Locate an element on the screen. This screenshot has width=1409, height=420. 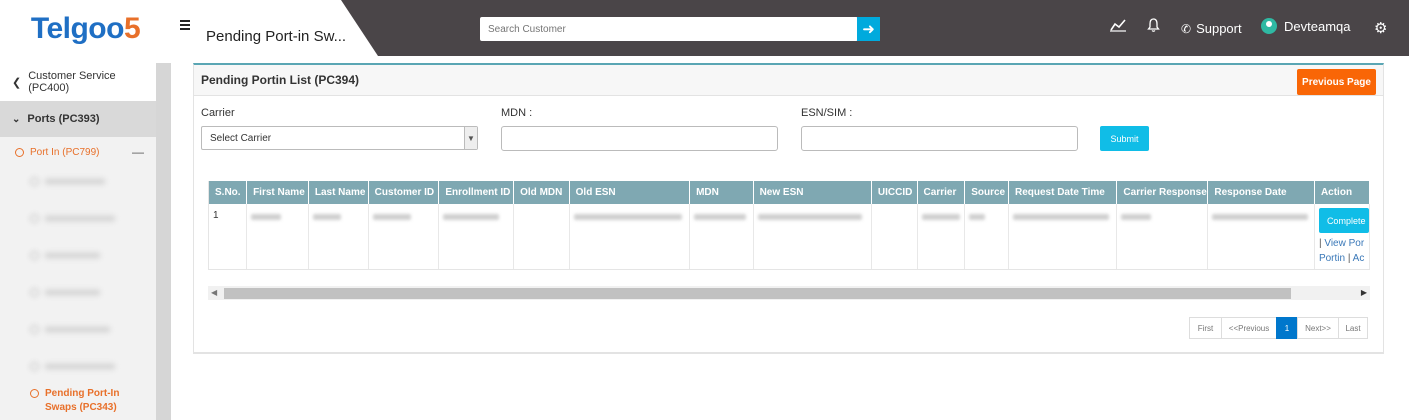
collapse-minus-icon: — is located at coordinates (138, 152).